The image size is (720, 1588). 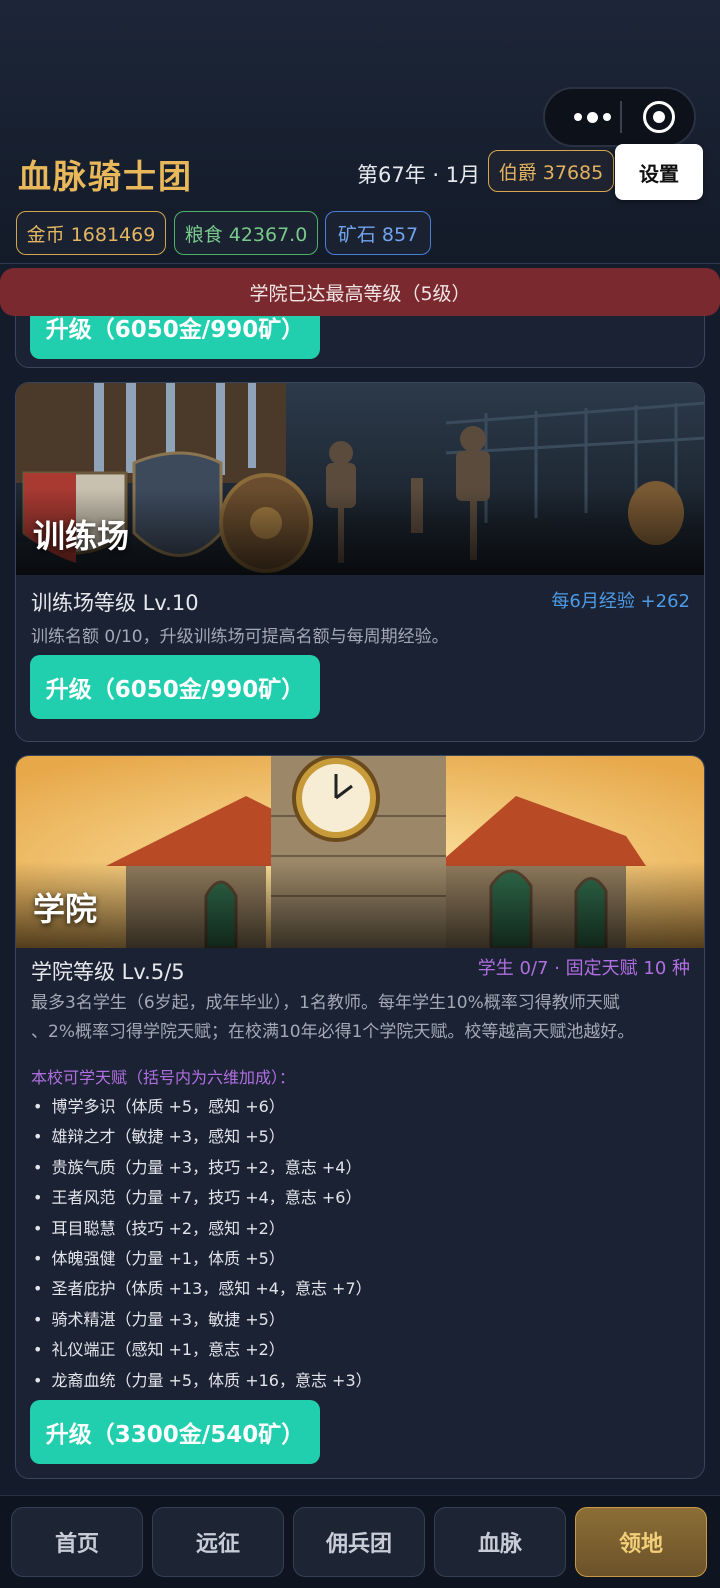 What do you see at coordinates (202, 1320) in the screenshot?
I see `list-item: 骑术精湛（力量 +3，敏捷 +5）` at bounding box center [202, 1320].